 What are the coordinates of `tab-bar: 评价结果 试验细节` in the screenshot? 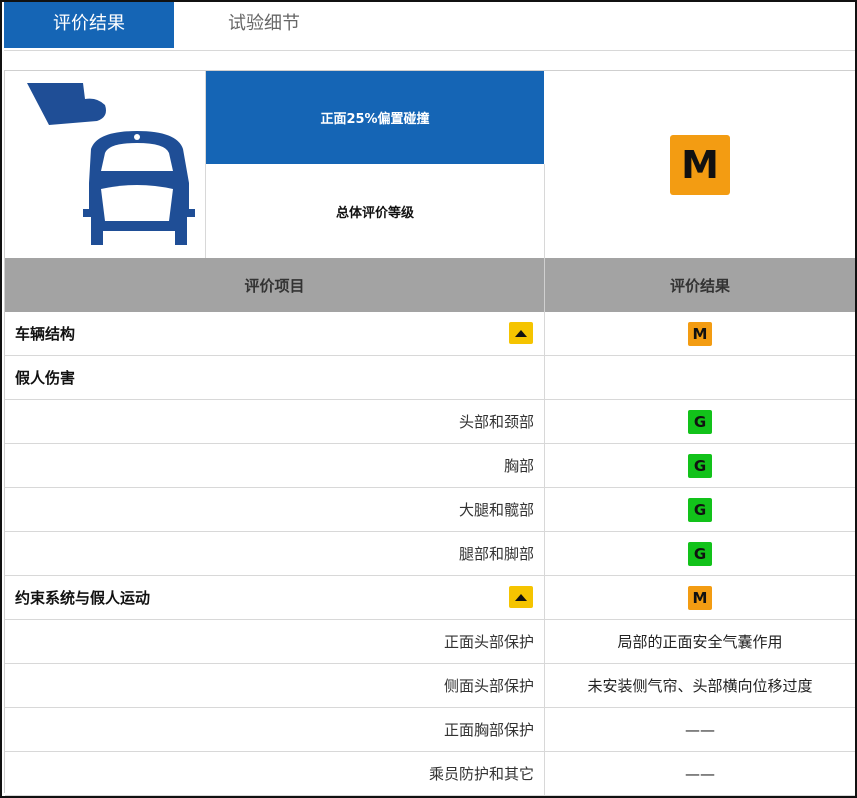 It's located at (429, 26).